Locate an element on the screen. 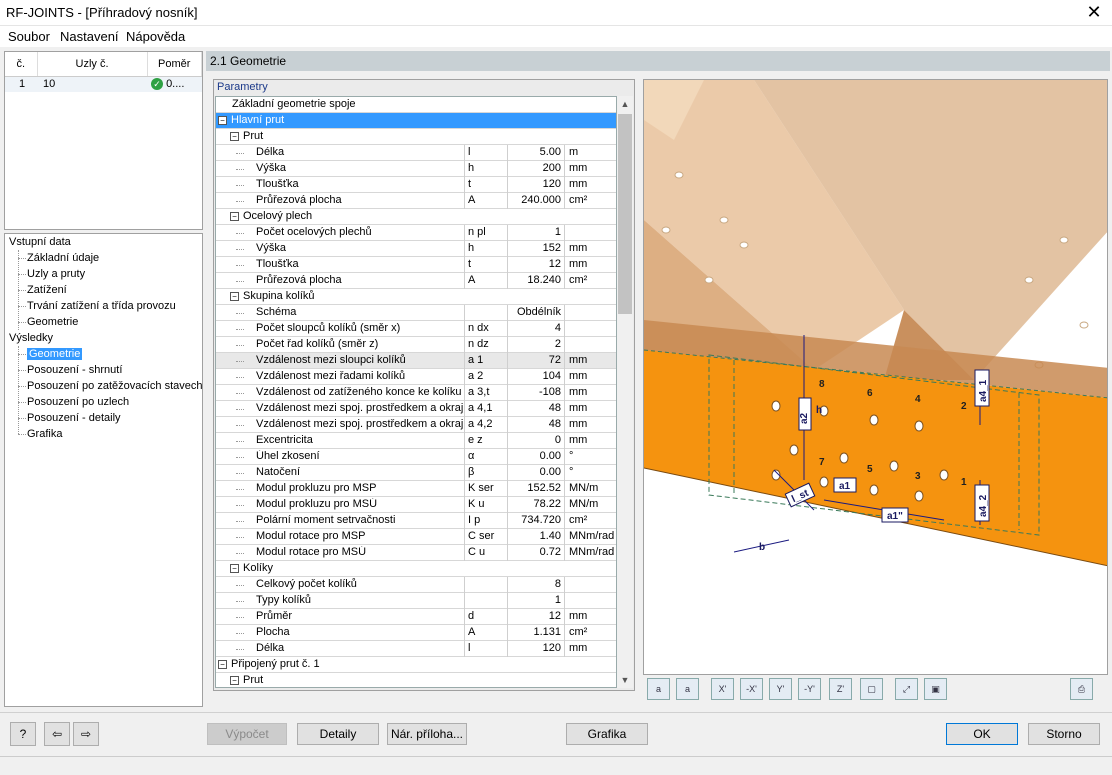 The height and width of the screenshot is (775, 1112). calculate-button: Výpočet is located at coordinates (247, 734).